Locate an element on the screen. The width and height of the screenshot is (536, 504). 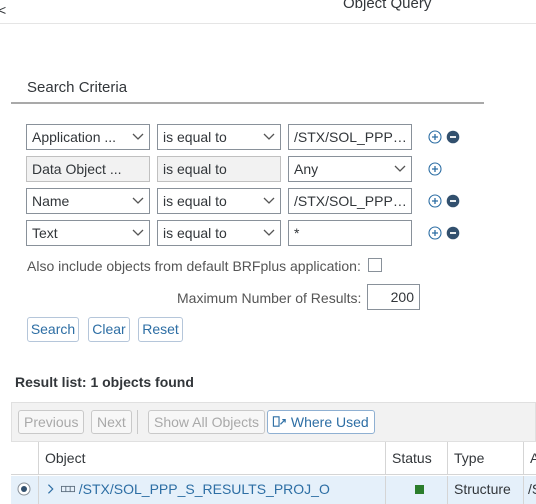
criteria-field-select-4: Text is located at coordinates (88, 233).